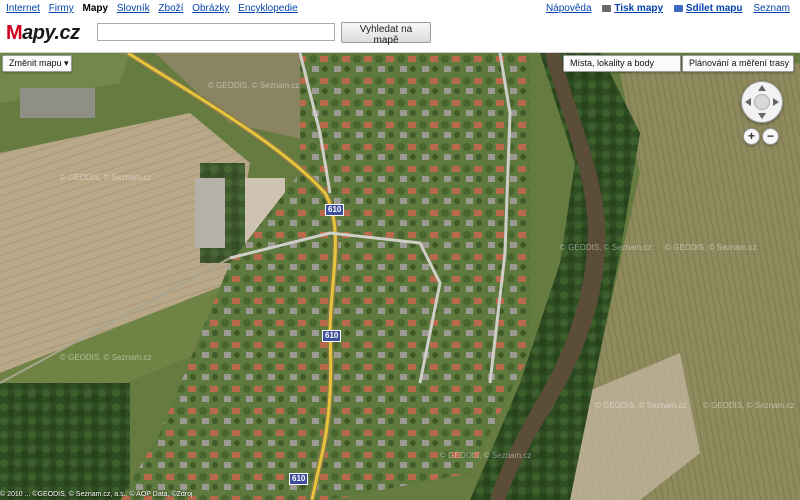 The image size is (800, 500). What do you see at coordinates (622, 63) in the screenshot?
I see `places-button: Místa, lokality a body` at bounding box center [622, 63].